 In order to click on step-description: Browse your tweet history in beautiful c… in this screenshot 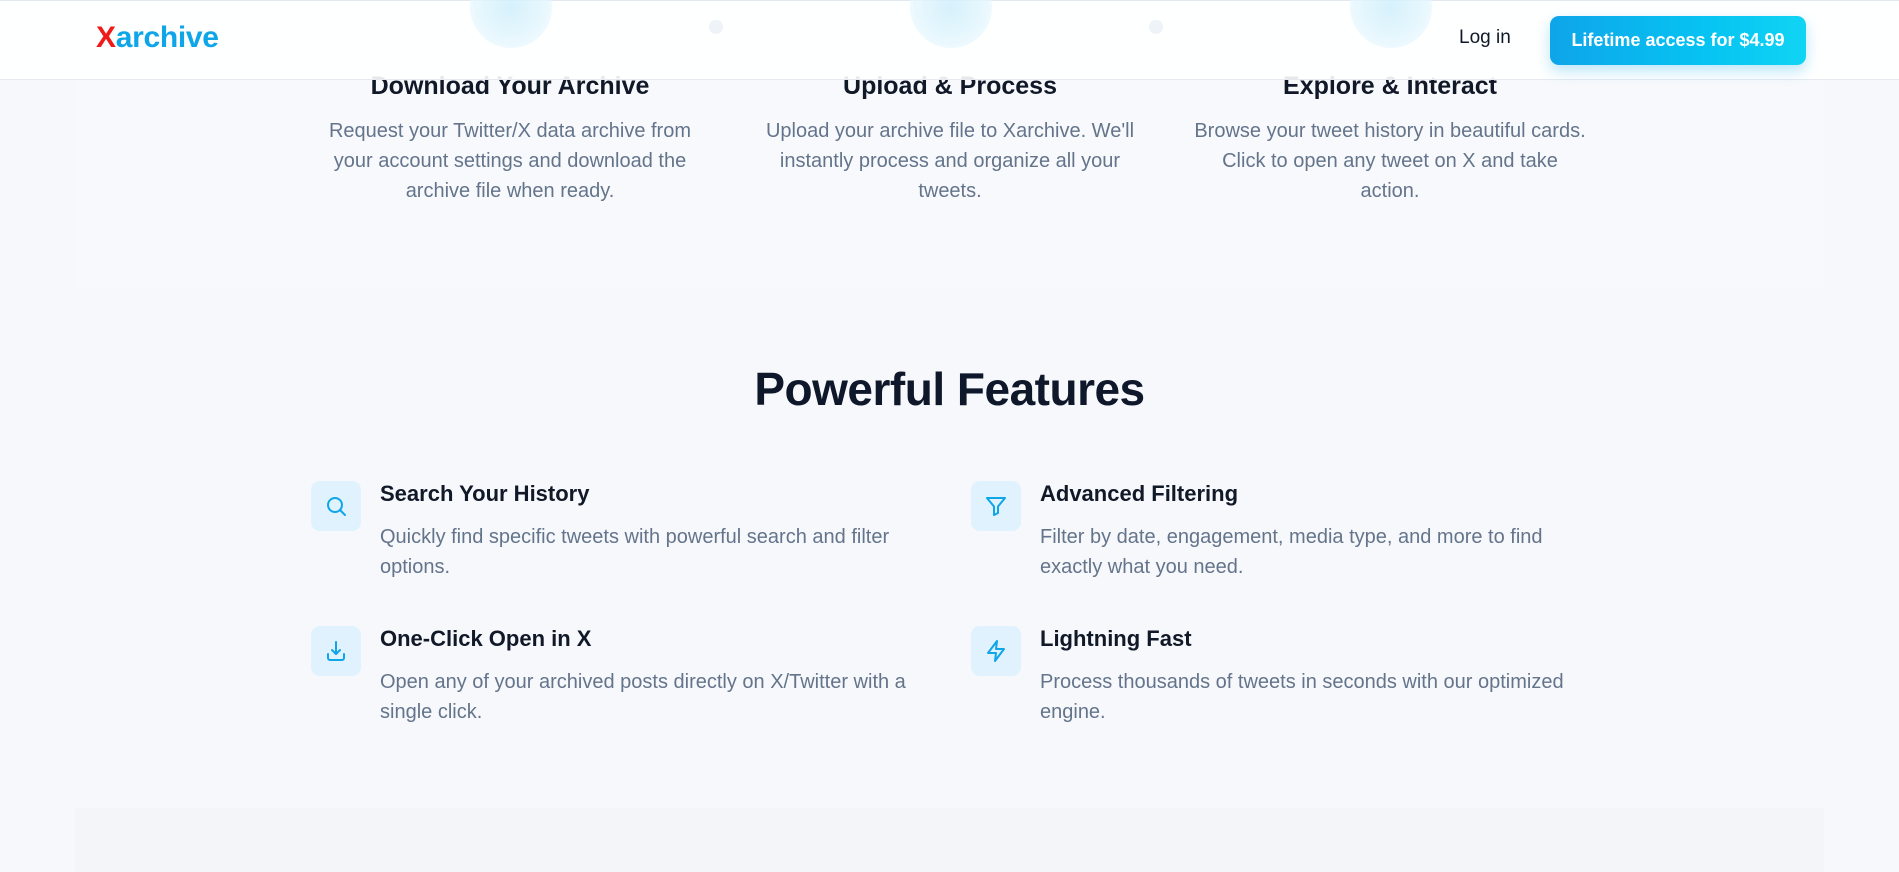, I will do `click(1390, 161)`.